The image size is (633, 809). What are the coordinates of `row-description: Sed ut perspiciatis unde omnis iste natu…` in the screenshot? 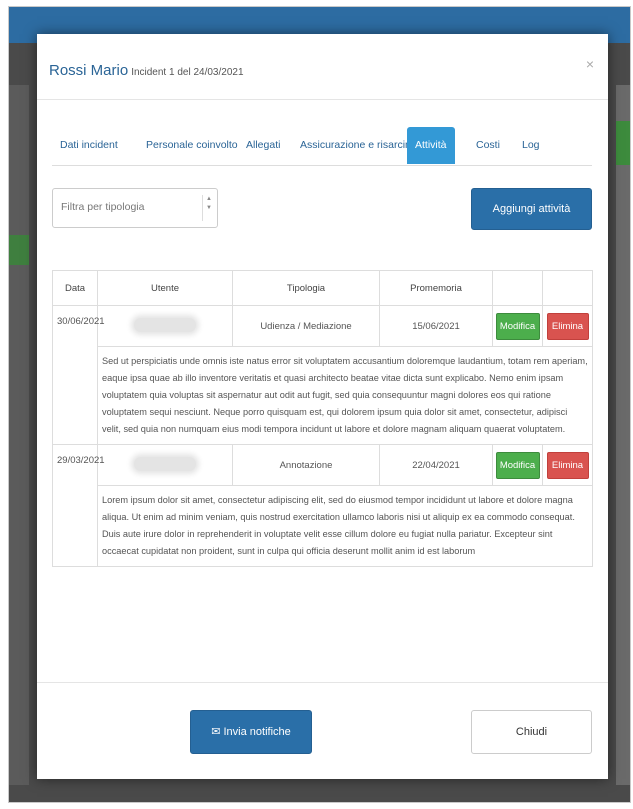 It's located at (345, 395).